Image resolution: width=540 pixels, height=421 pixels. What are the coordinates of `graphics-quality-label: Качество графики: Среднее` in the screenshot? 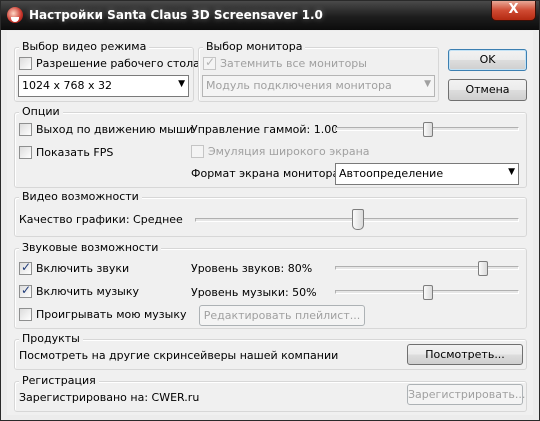 It's located at (101, 219).